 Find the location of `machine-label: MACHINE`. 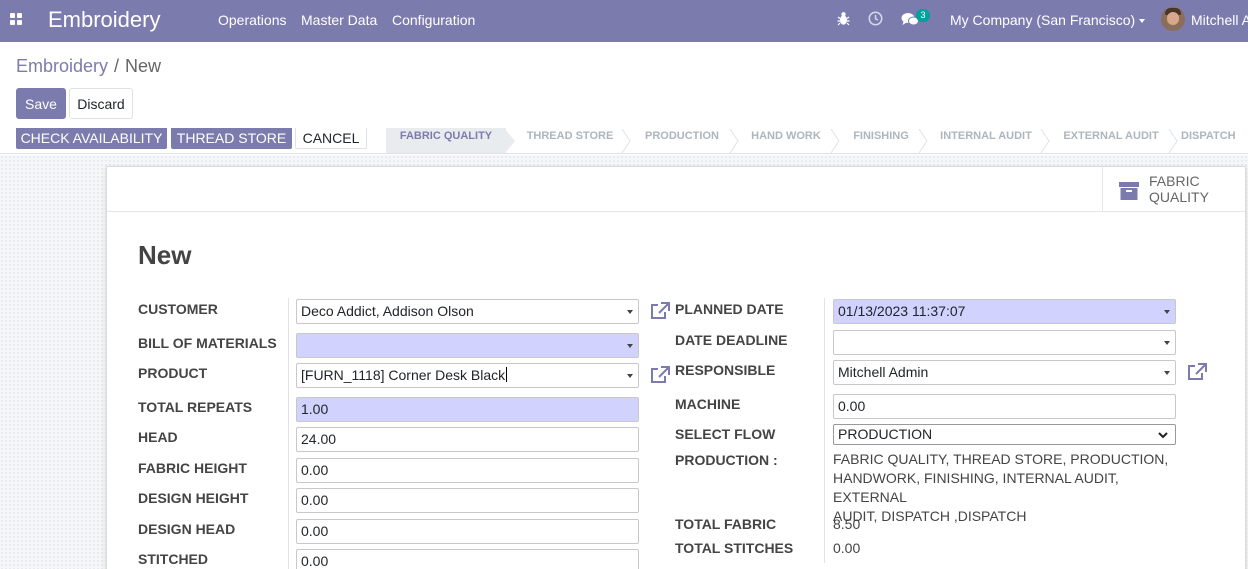

machine-label: MACHINE is located at coordinates (708, 404).